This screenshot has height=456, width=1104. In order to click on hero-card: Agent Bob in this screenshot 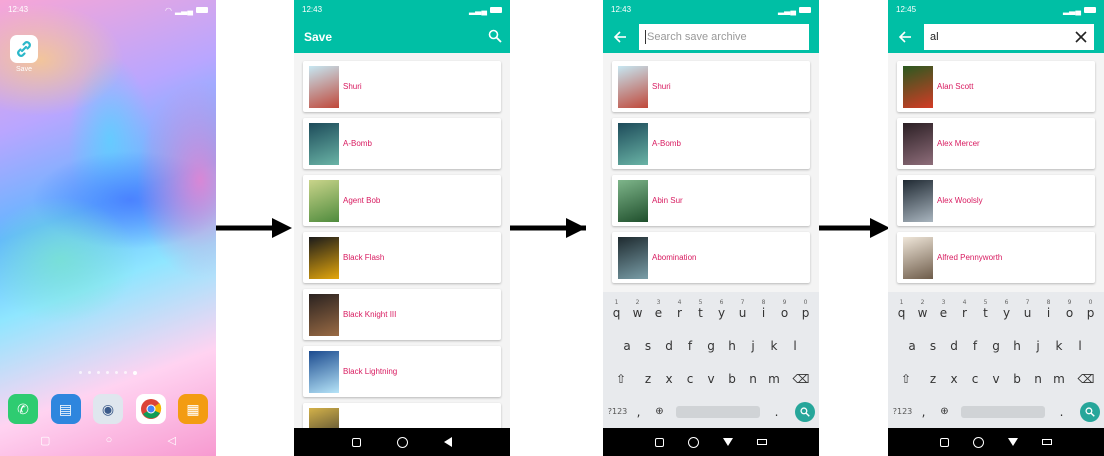, I will do `click(402, 200)`.